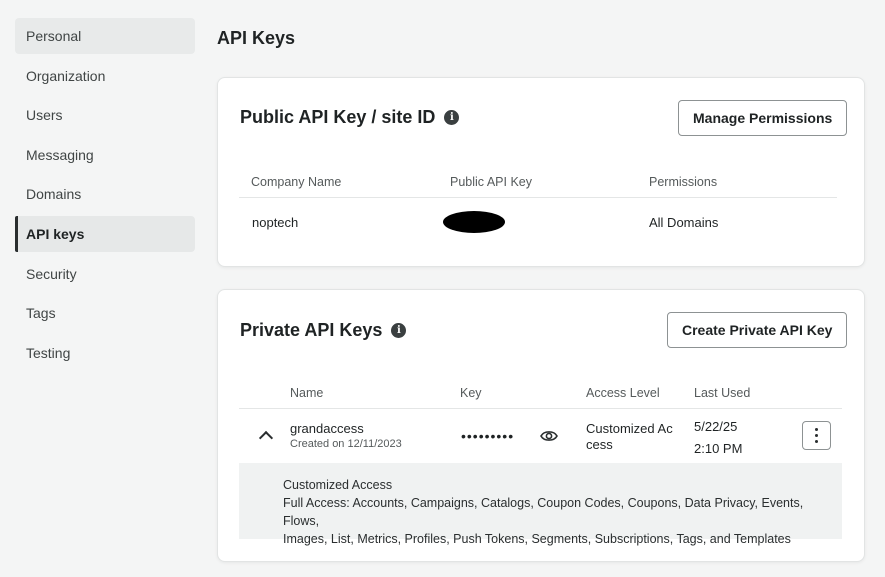 The width and height of the screenshot is (885, 577). Describe the element at coordinates (488, 436) in the screenshot. I see `masked-private-key: •••••••••` at that location.